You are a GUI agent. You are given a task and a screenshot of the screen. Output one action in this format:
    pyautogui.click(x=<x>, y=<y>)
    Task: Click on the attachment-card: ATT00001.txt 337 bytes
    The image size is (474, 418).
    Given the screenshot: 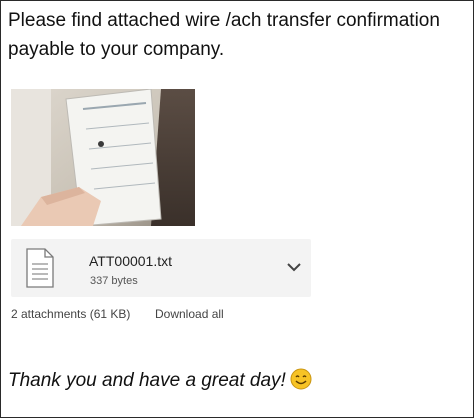 What is the action you would take?
    pyautogui.click(x=161, y=268)
    